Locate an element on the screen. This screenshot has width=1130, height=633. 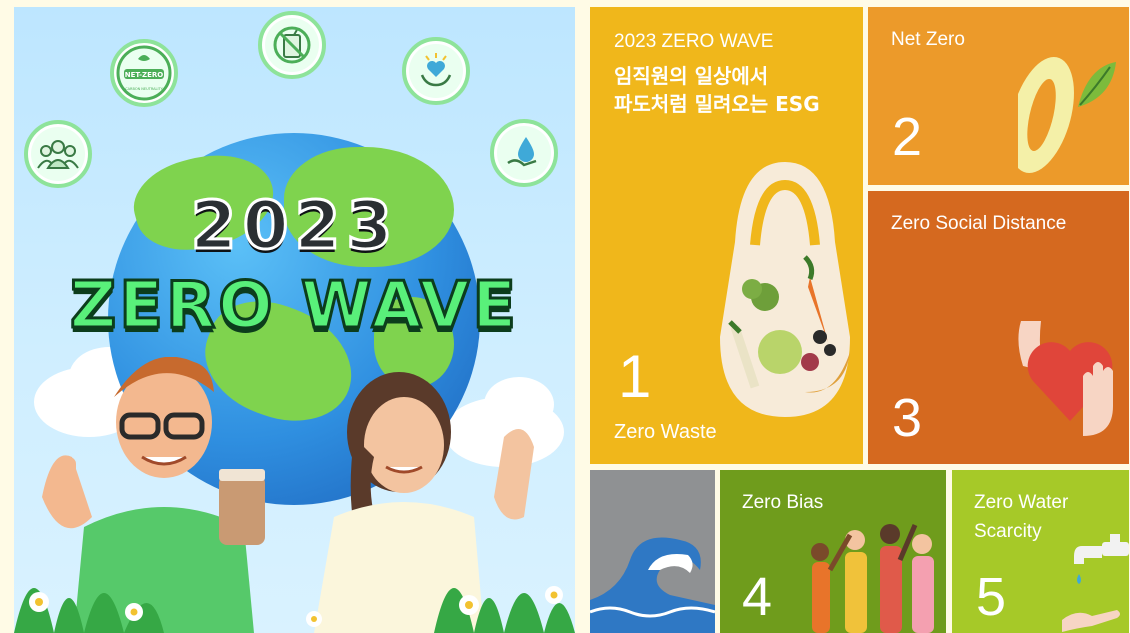
tile5-label-1: Zero Water is located at coordinates (1021, 502).